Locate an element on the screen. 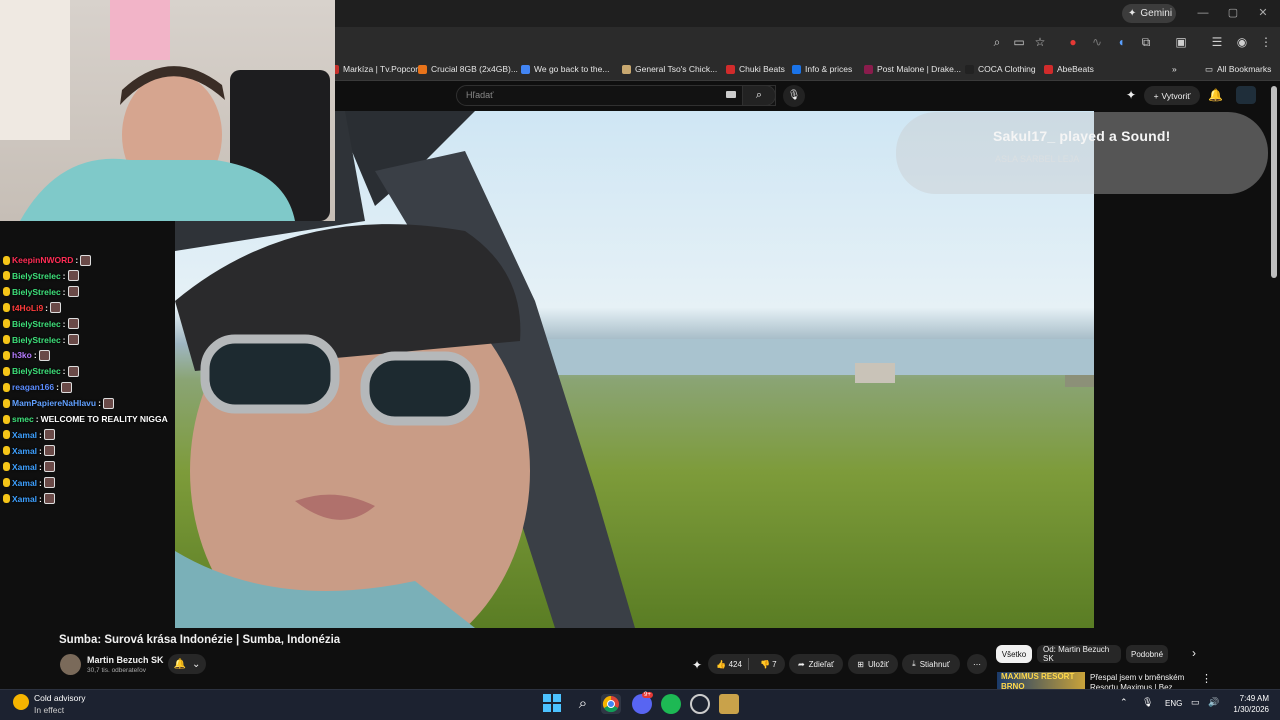  save-button: ⊞ Uložiť is located at coordinates (873, 664).